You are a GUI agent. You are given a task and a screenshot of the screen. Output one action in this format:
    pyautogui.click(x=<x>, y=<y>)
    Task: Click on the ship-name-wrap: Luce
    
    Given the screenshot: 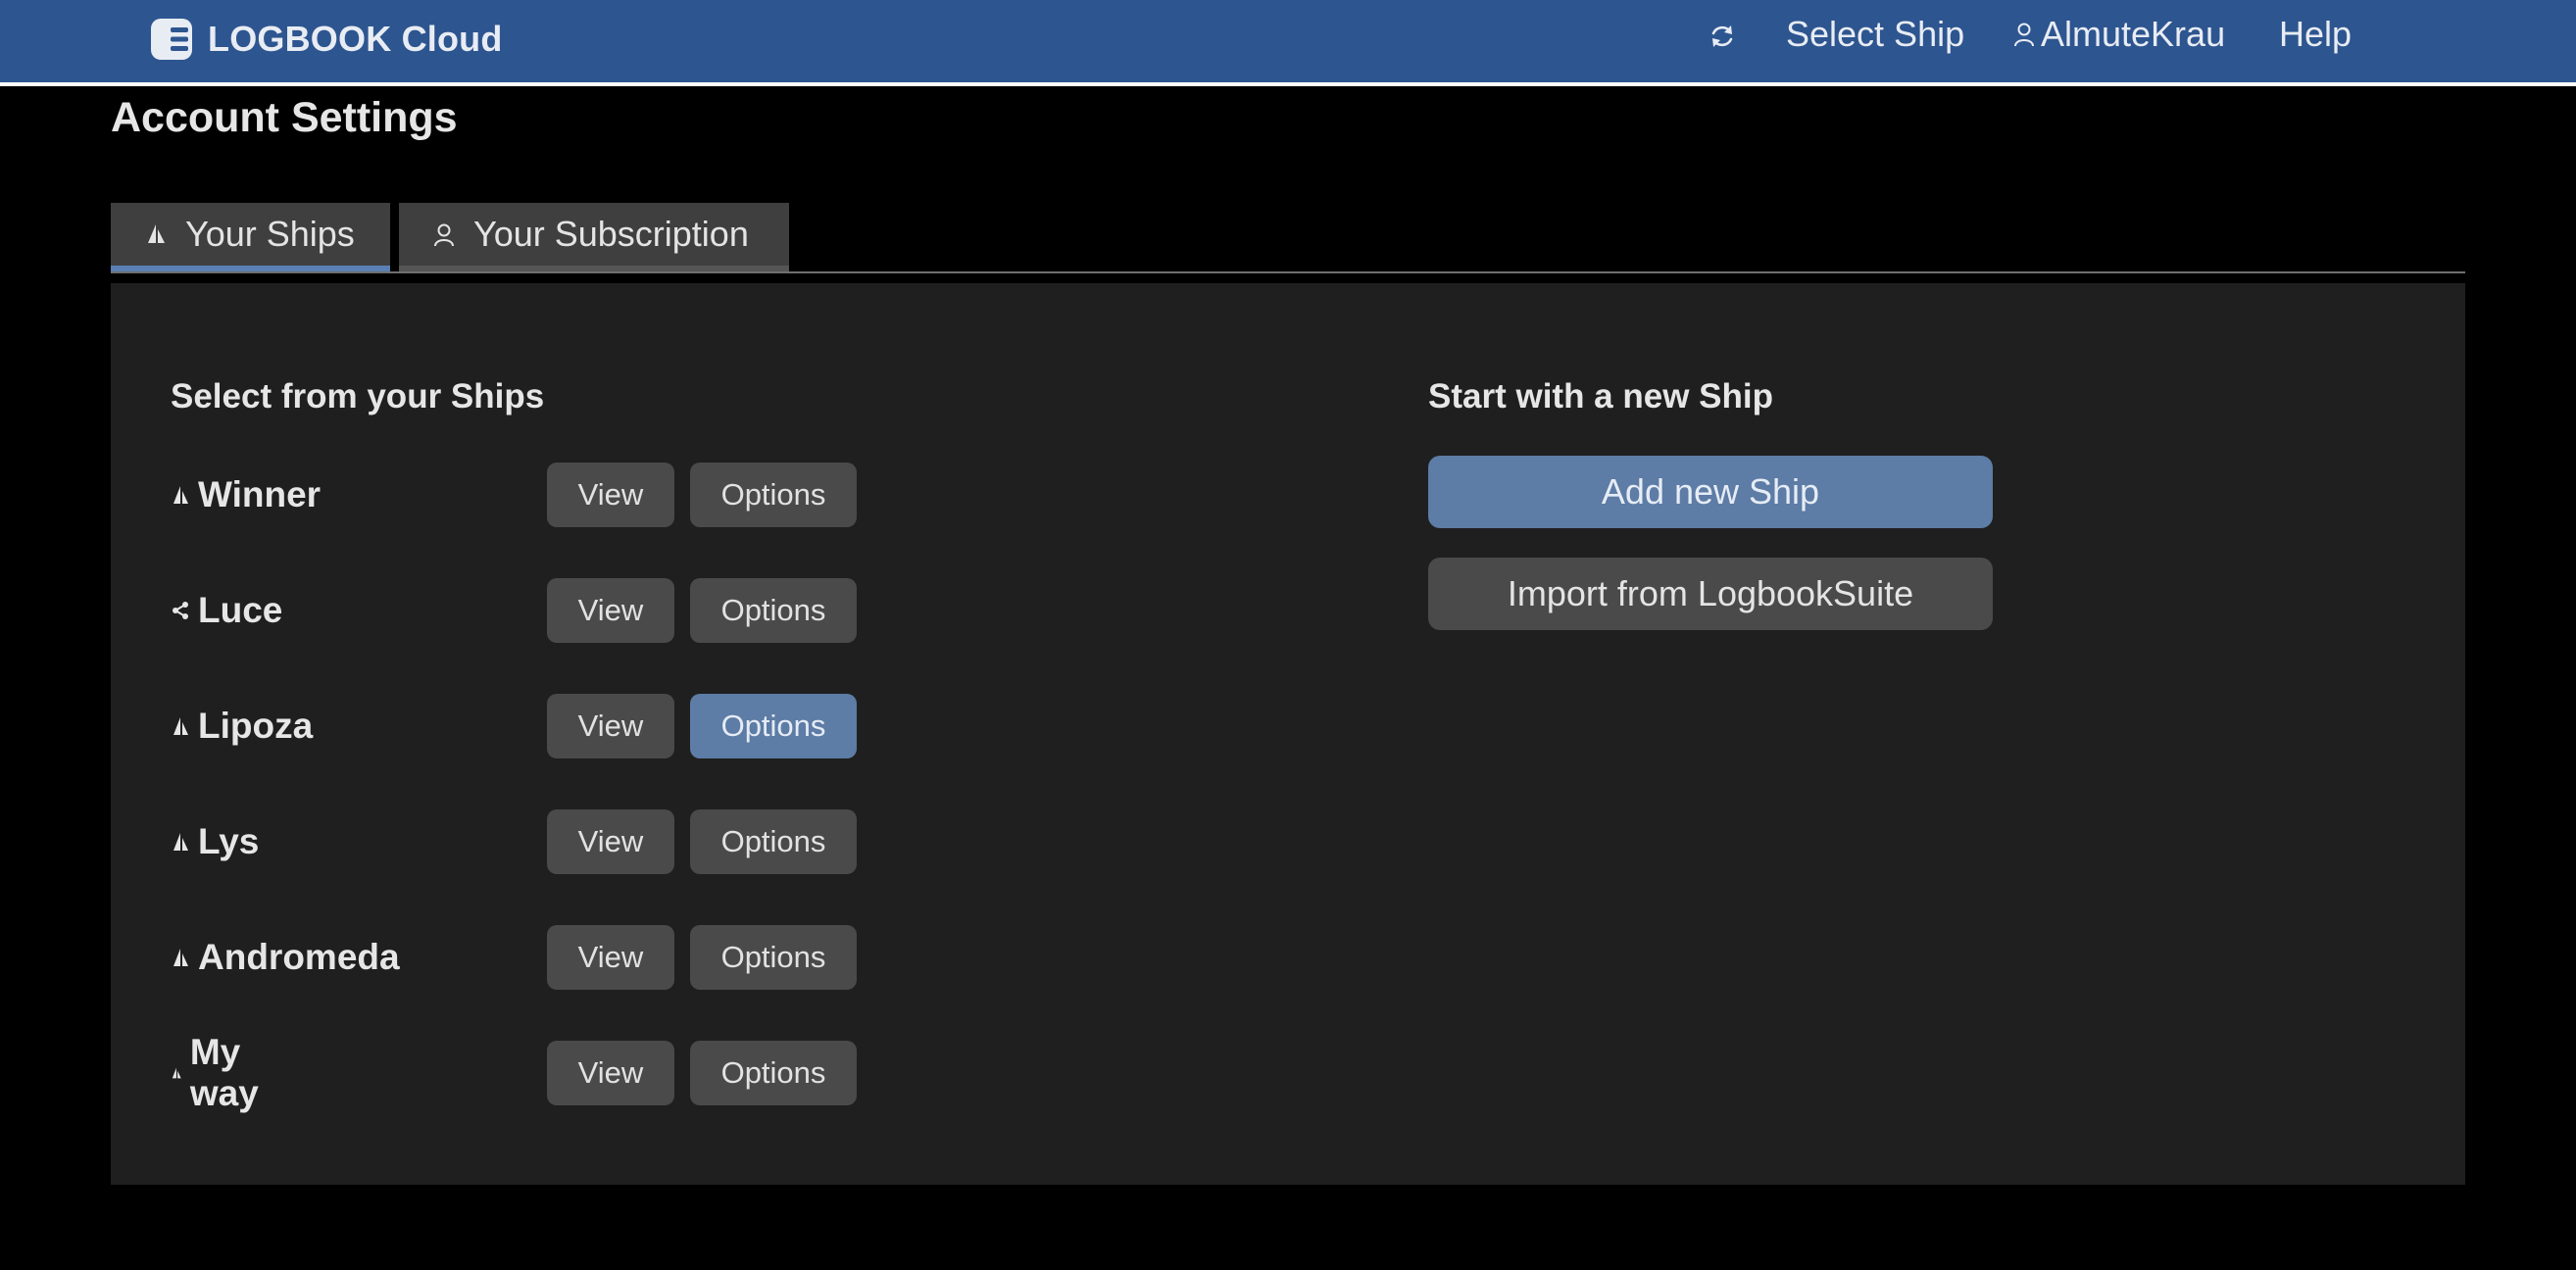 What is the action you would take?
    pyautogui.click(x=226, y=611)
    